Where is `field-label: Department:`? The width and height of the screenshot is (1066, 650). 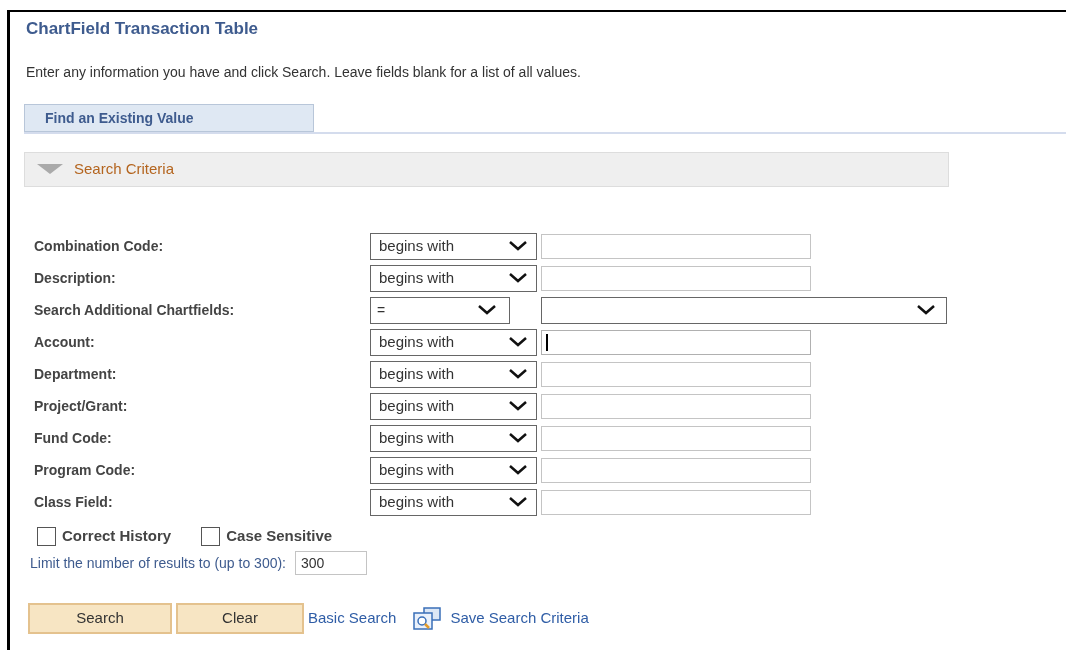
field-label: Department: is located at coordinates (75, 374).